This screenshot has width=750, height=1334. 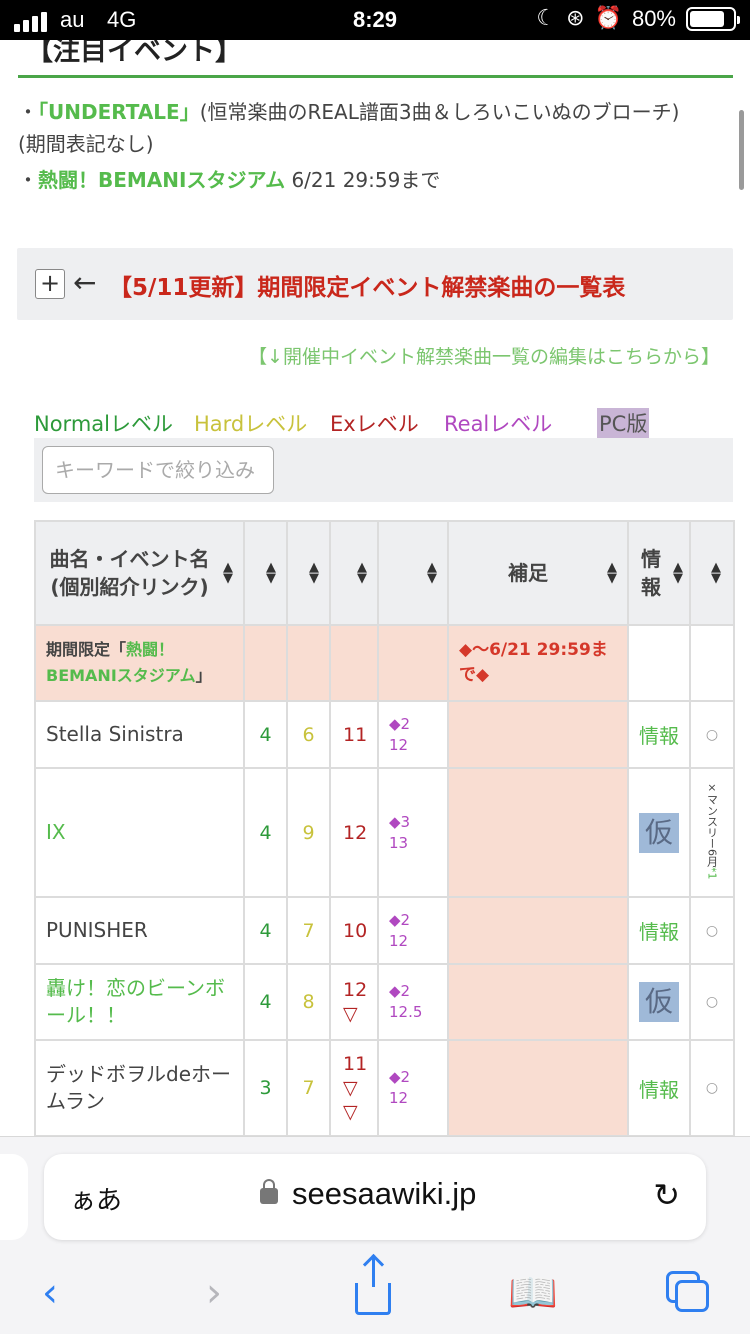 I want to click on header-name: 曲名・イベント名(個別紹介リンク) ▲ ▼, so click(x=139, y=573).